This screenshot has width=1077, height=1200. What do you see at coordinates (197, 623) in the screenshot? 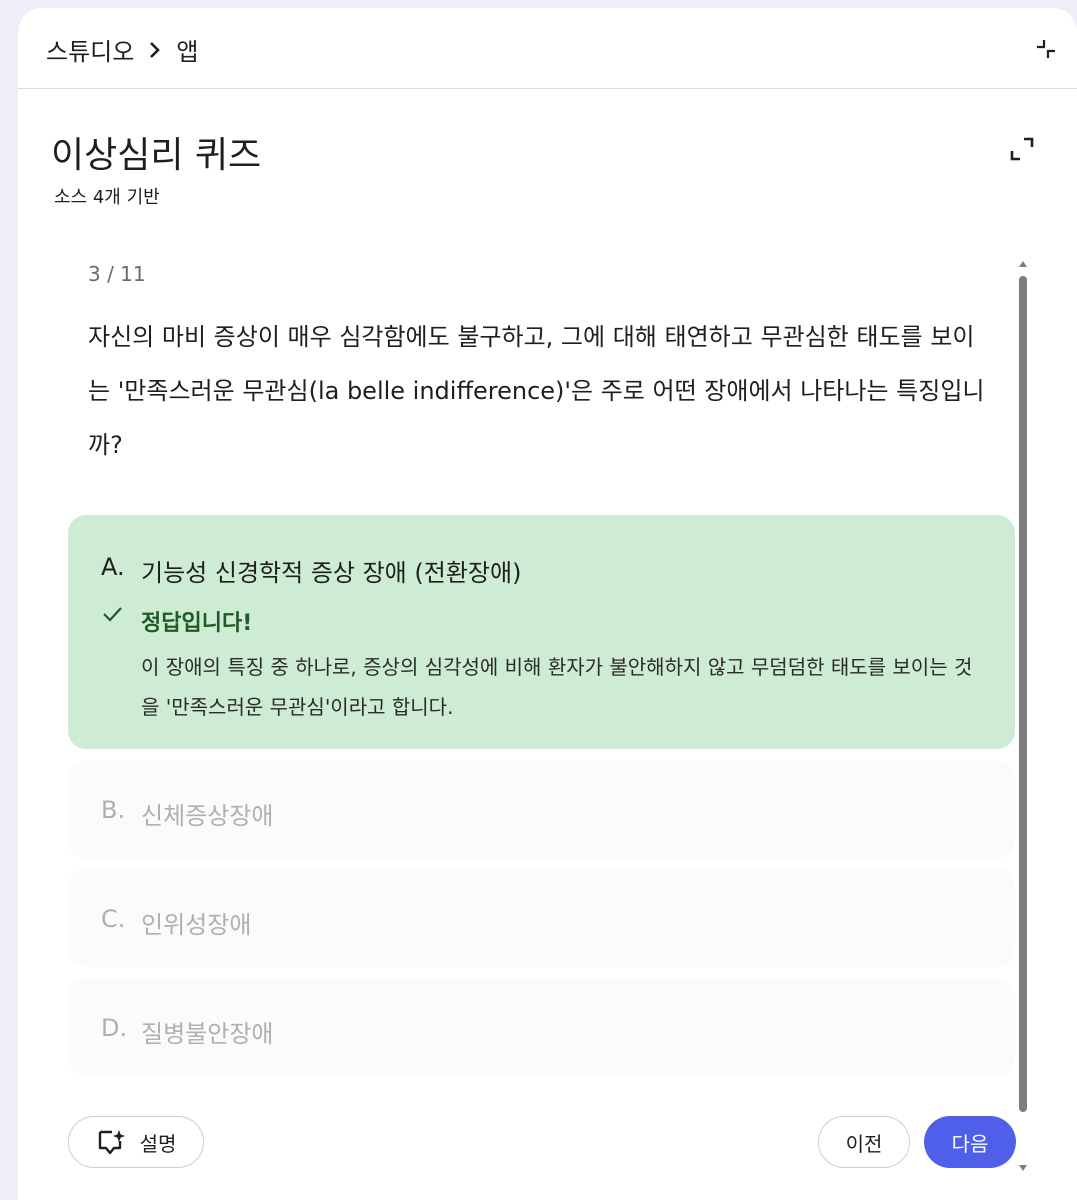
I see `feedback-title: 정답입니다!` at bounding box center [197, 623].